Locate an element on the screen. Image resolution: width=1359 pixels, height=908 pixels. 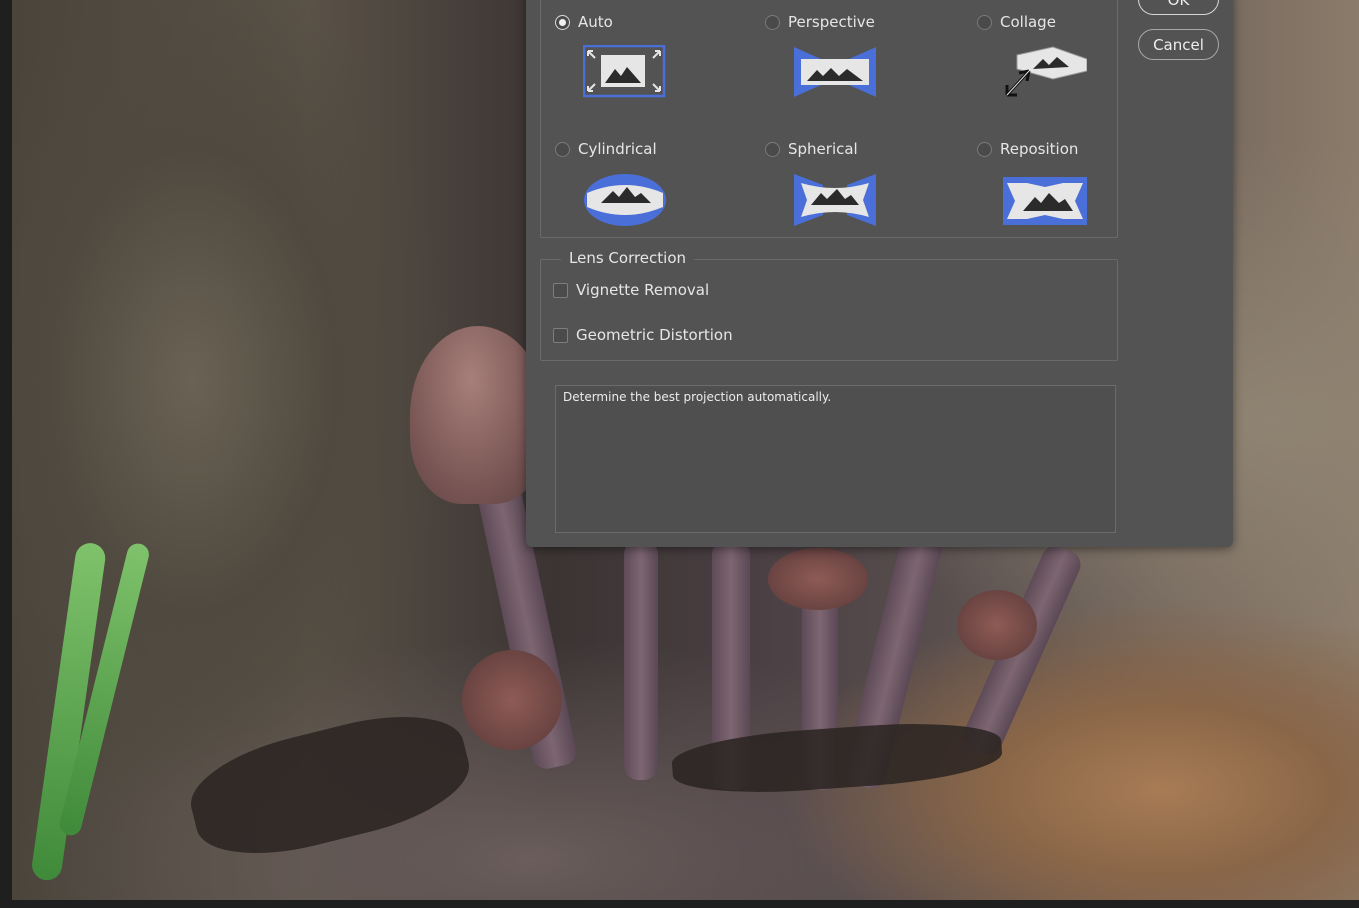
auto-option: Auto is located at coordinates (584, 22).